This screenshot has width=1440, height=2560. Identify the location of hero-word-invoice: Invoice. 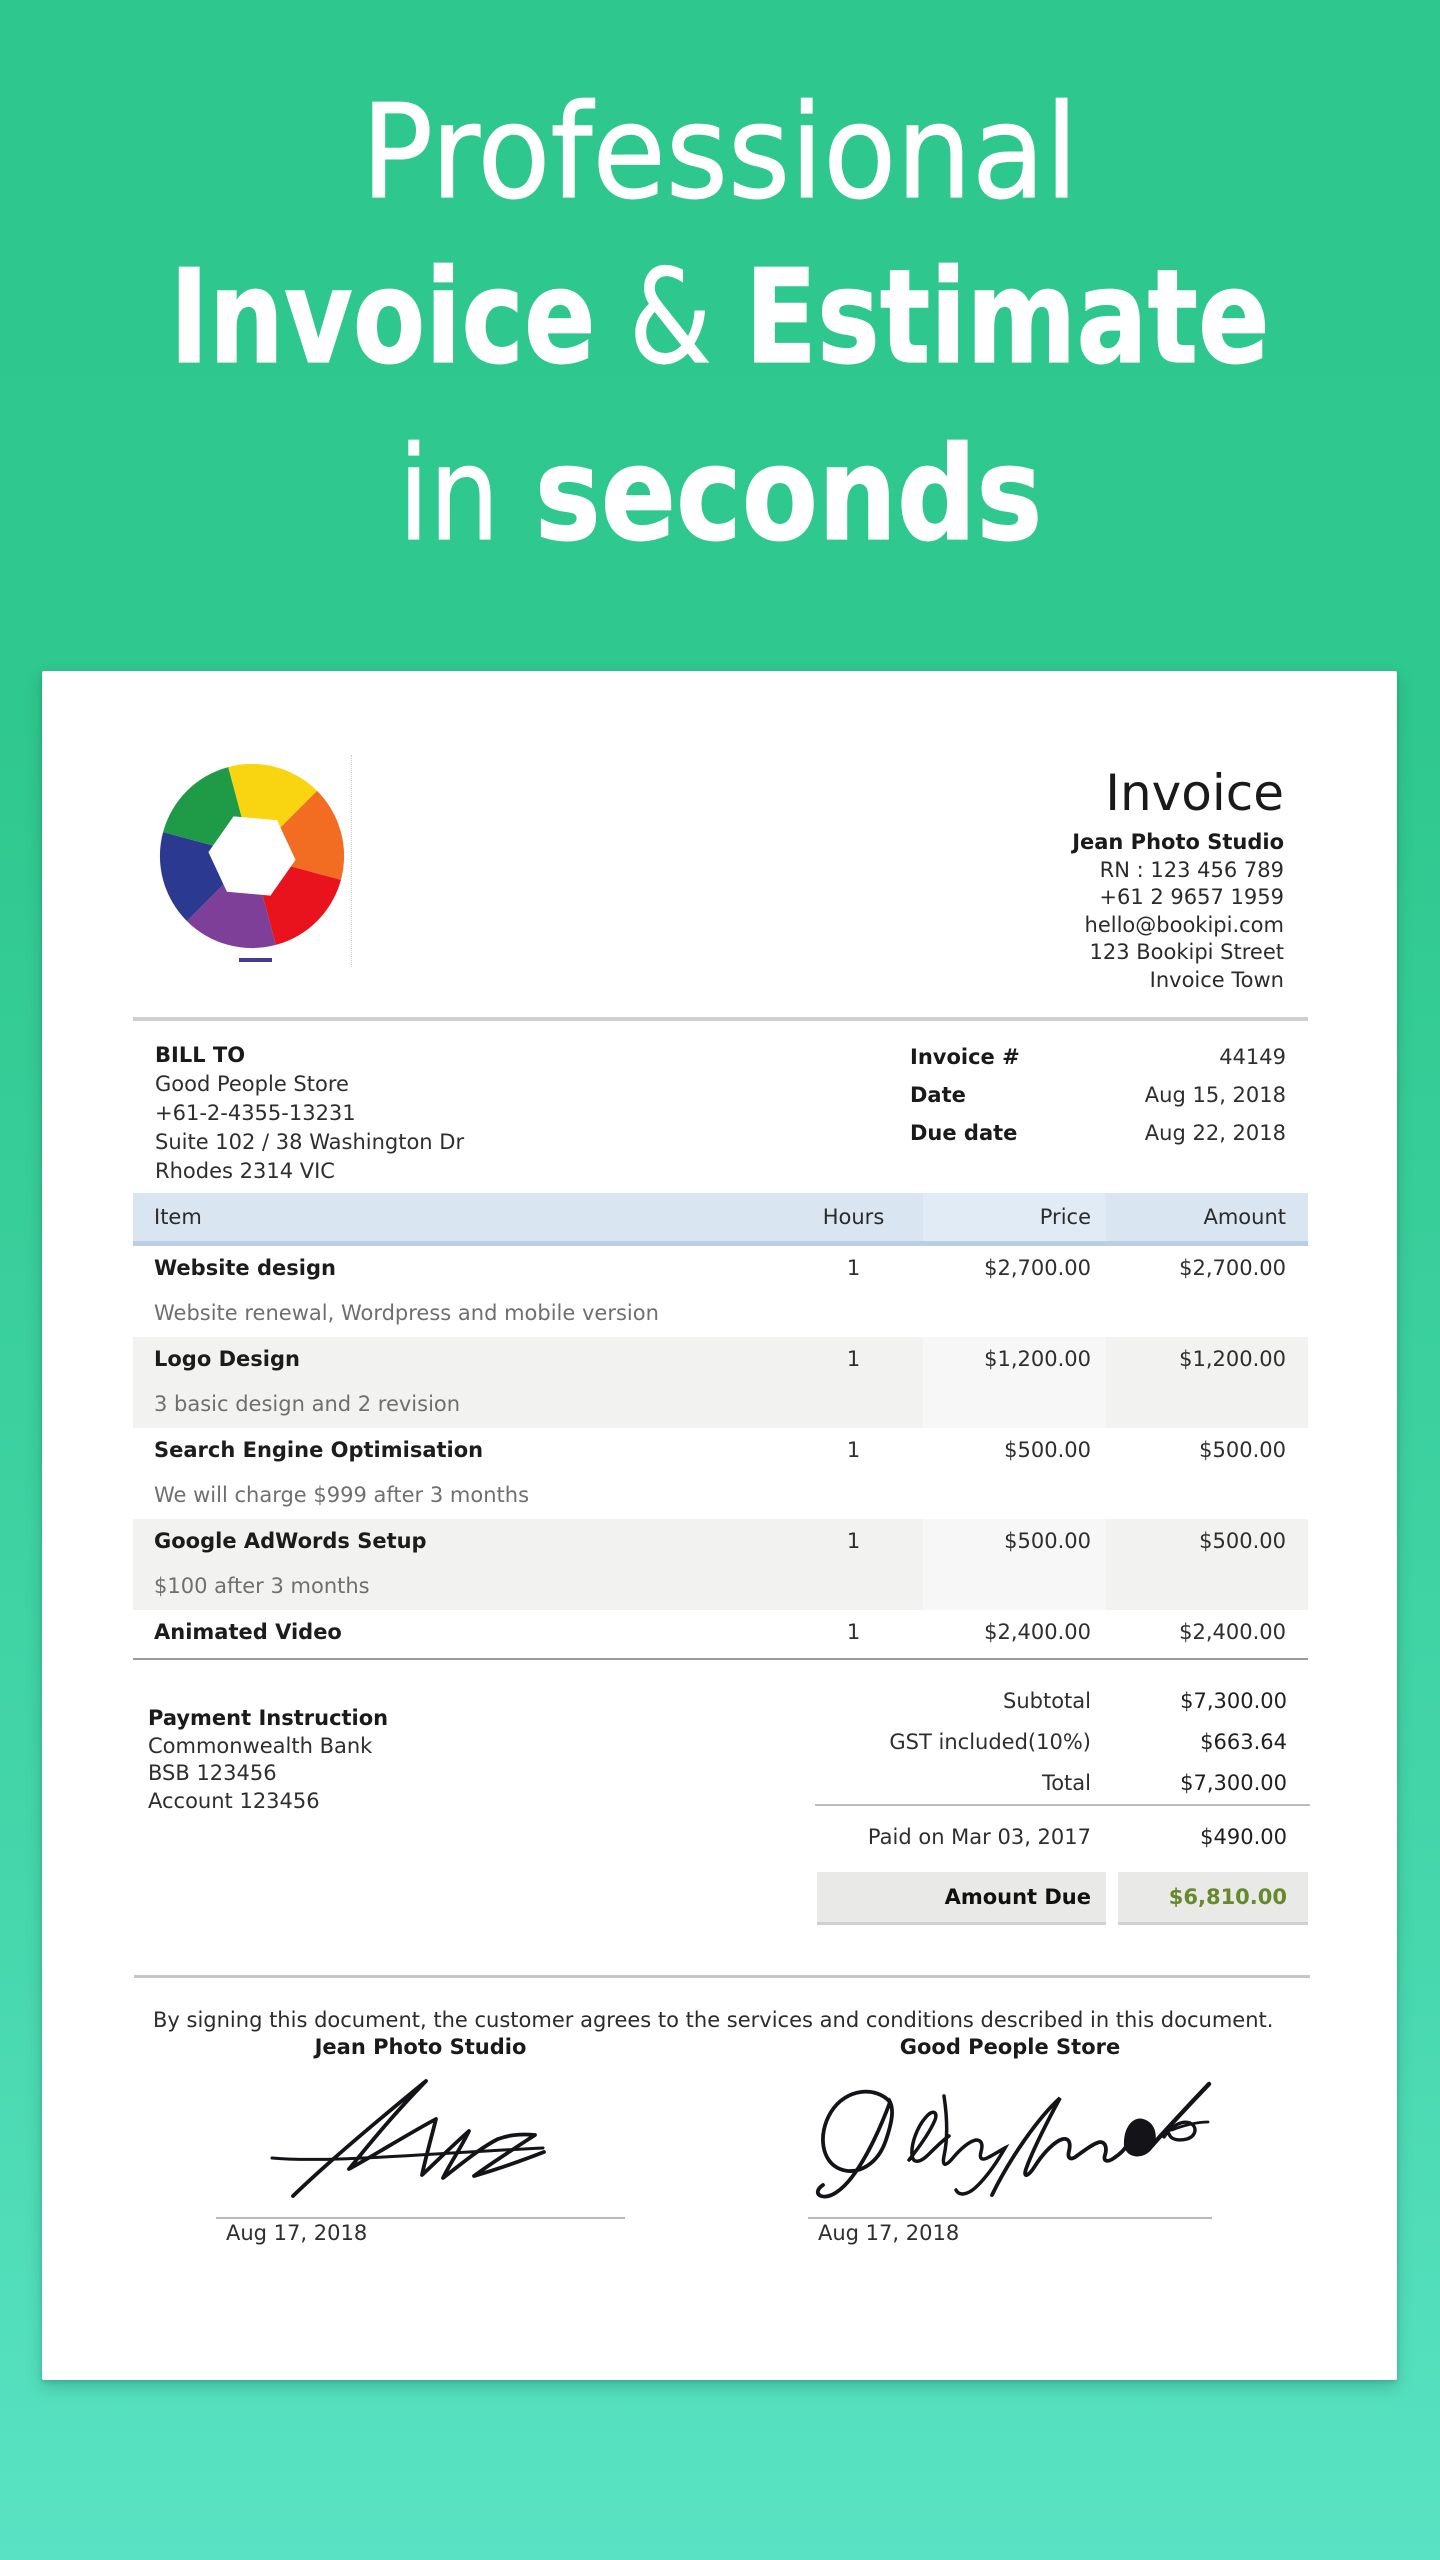
(383, 317).